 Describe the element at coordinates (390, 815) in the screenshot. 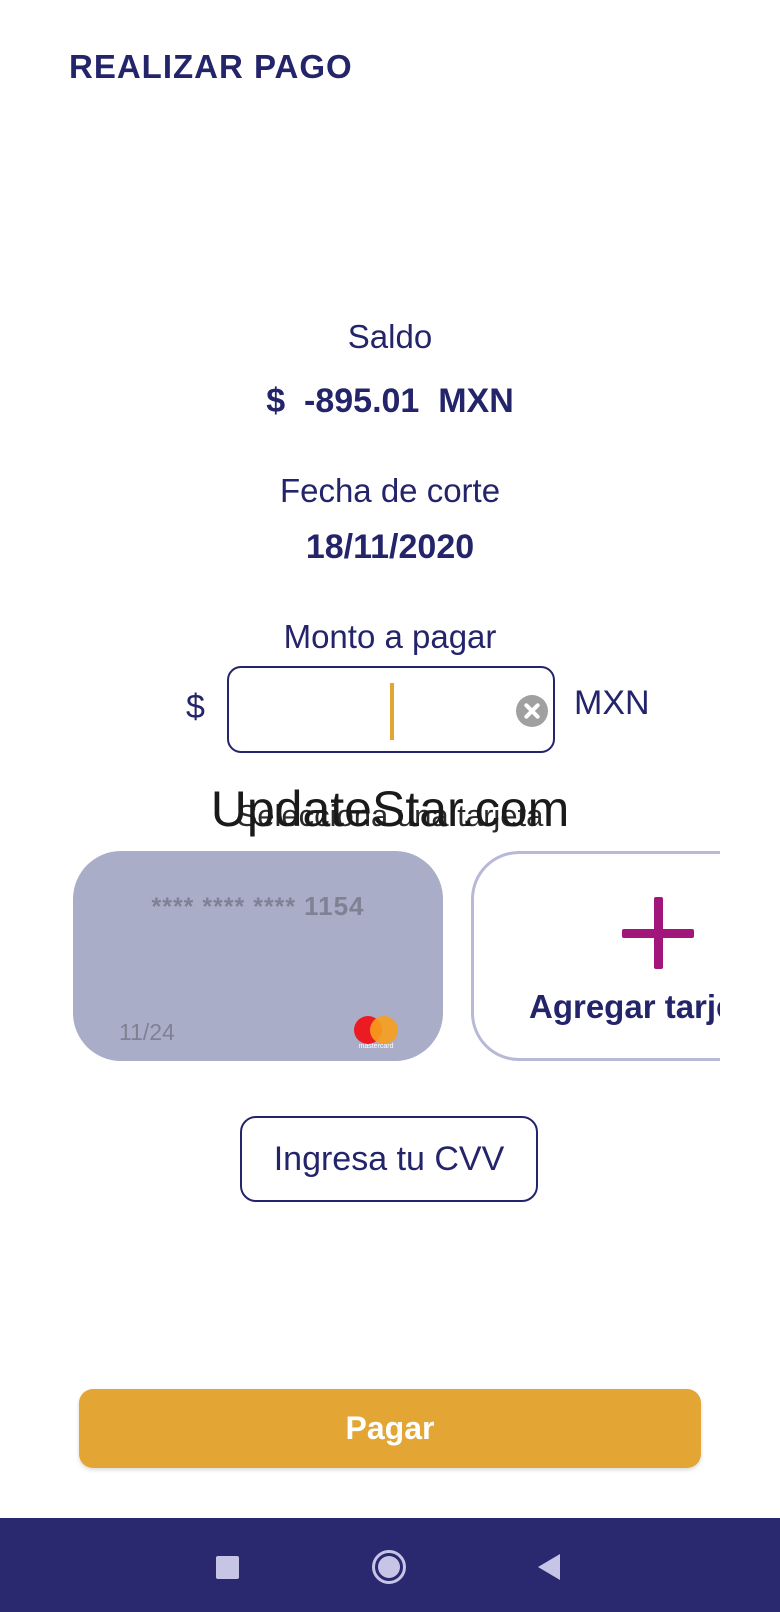

I see `select-card-label: Selecciona una tarjeta` at that location.